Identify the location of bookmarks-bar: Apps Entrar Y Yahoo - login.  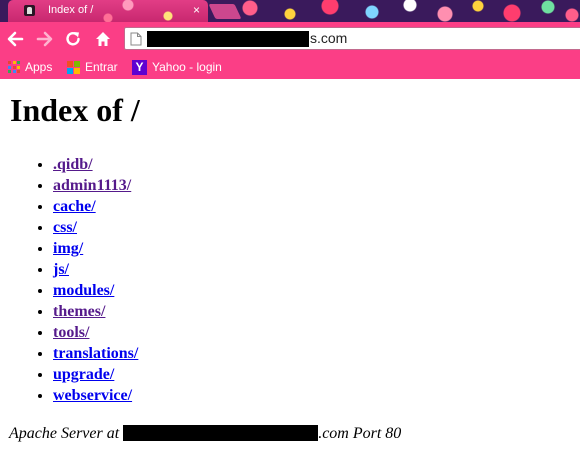
(290, 67).